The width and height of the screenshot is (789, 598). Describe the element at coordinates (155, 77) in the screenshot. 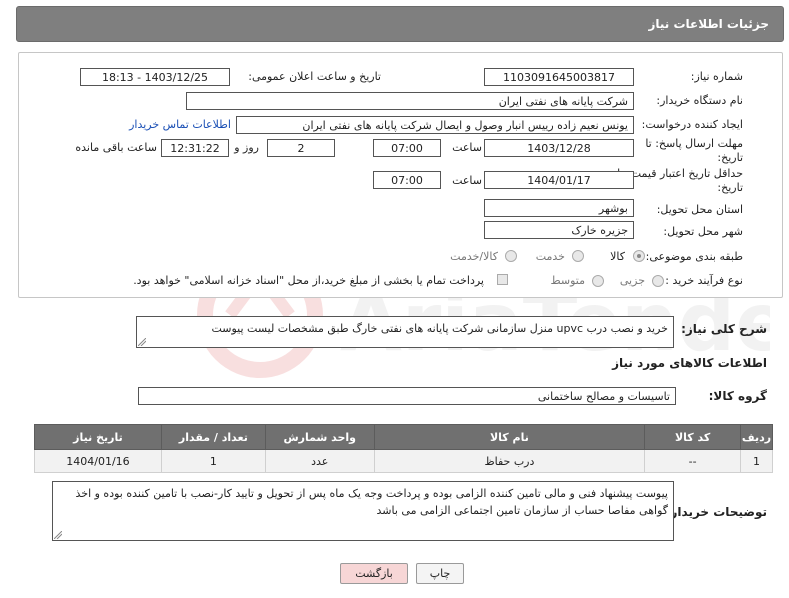

I see `announce-date-field: 1403/12/25 - 18:13` at that location.